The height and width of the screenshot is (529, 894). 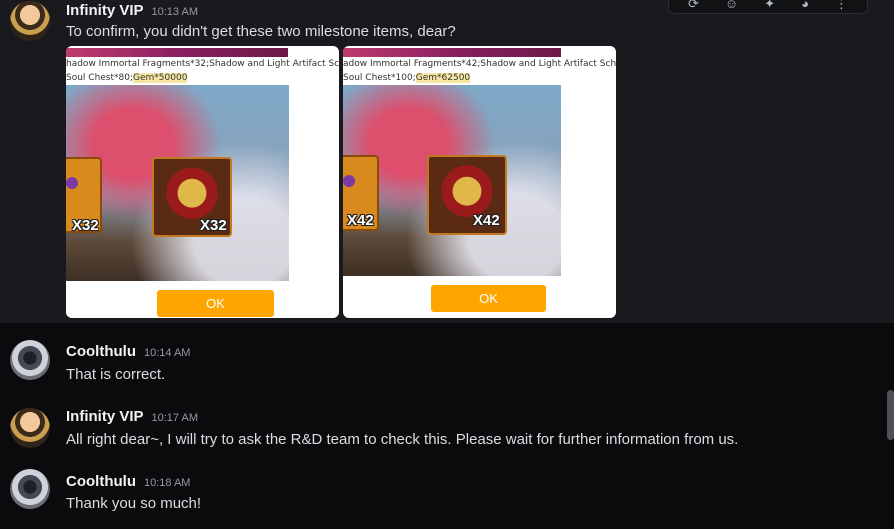 I want to click on gem-highlight: Gem*62500, so click(x=443, y=78).